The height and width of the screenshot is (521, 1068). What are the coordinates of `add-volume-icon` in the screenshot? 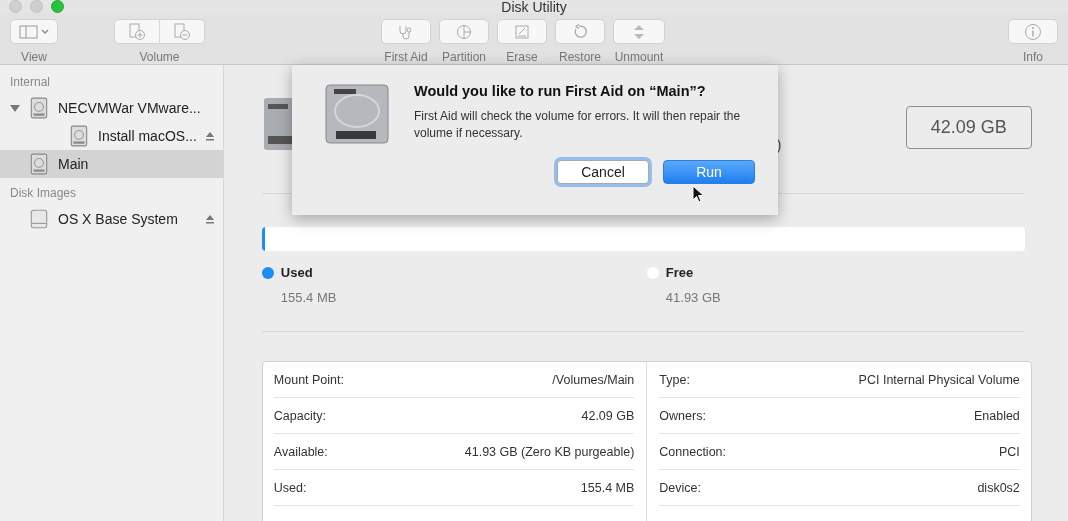 It's located at (137, 31).